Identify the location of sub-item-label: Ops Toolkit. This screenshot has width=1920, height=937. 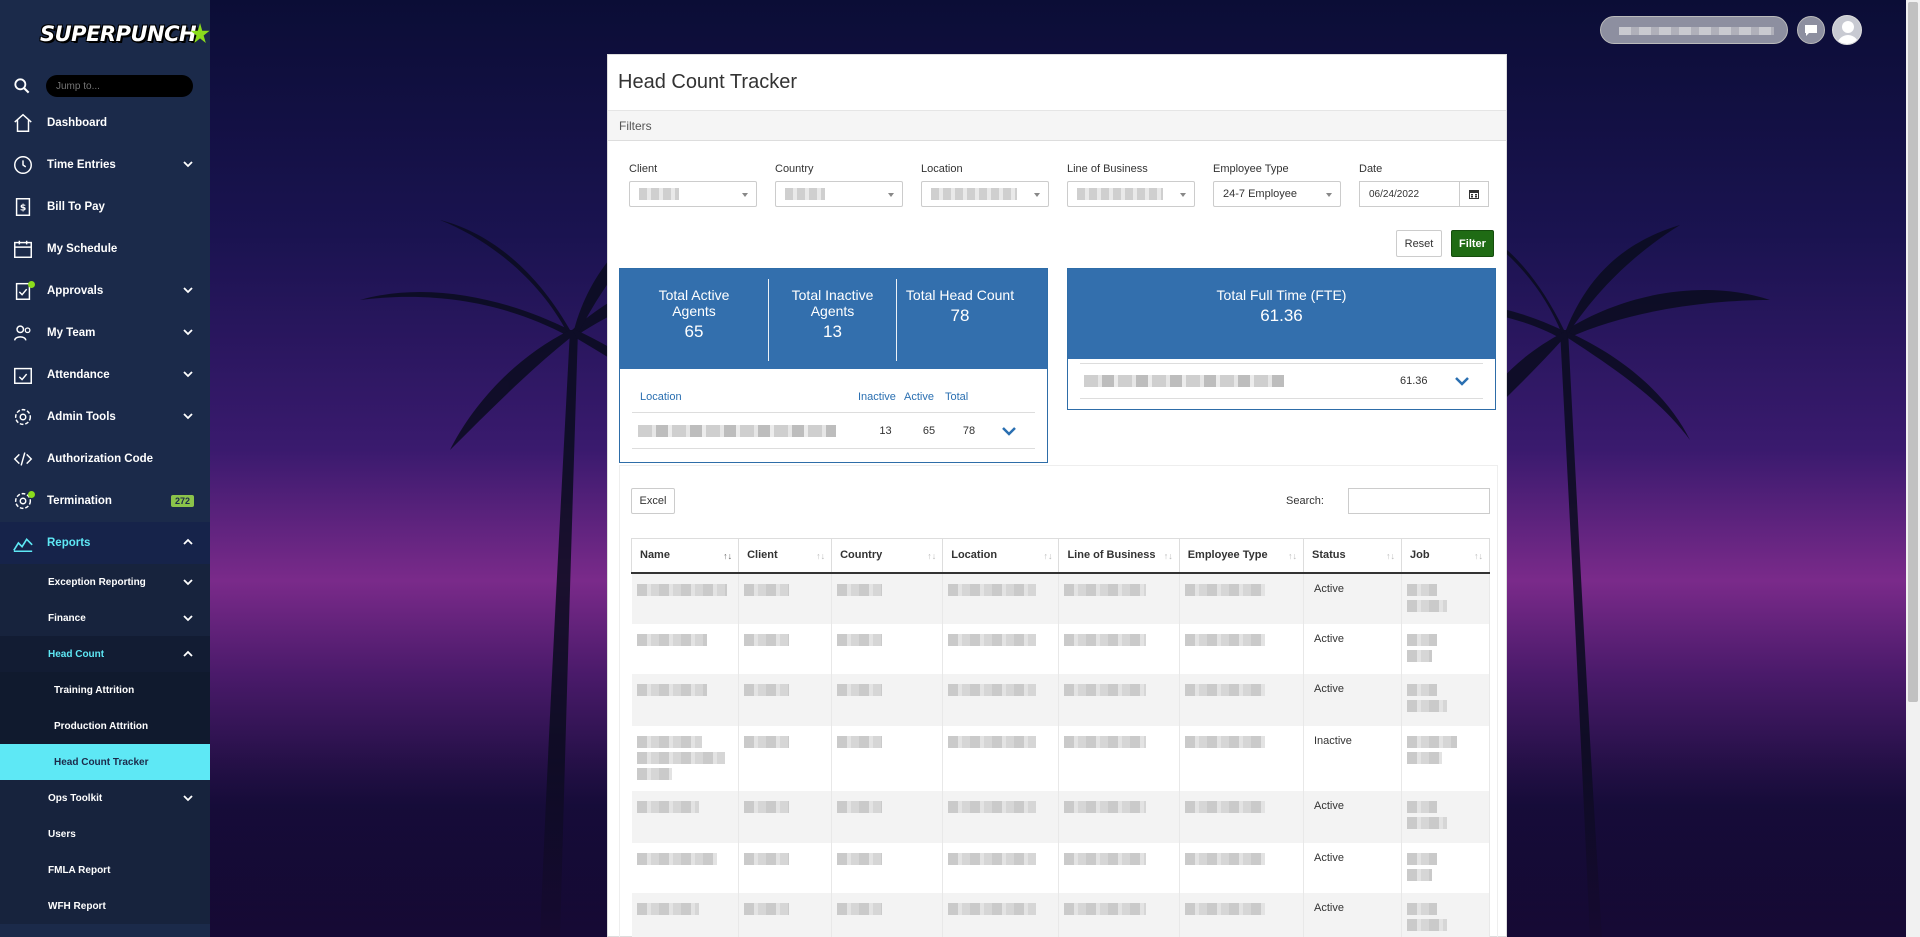
(75, 798).